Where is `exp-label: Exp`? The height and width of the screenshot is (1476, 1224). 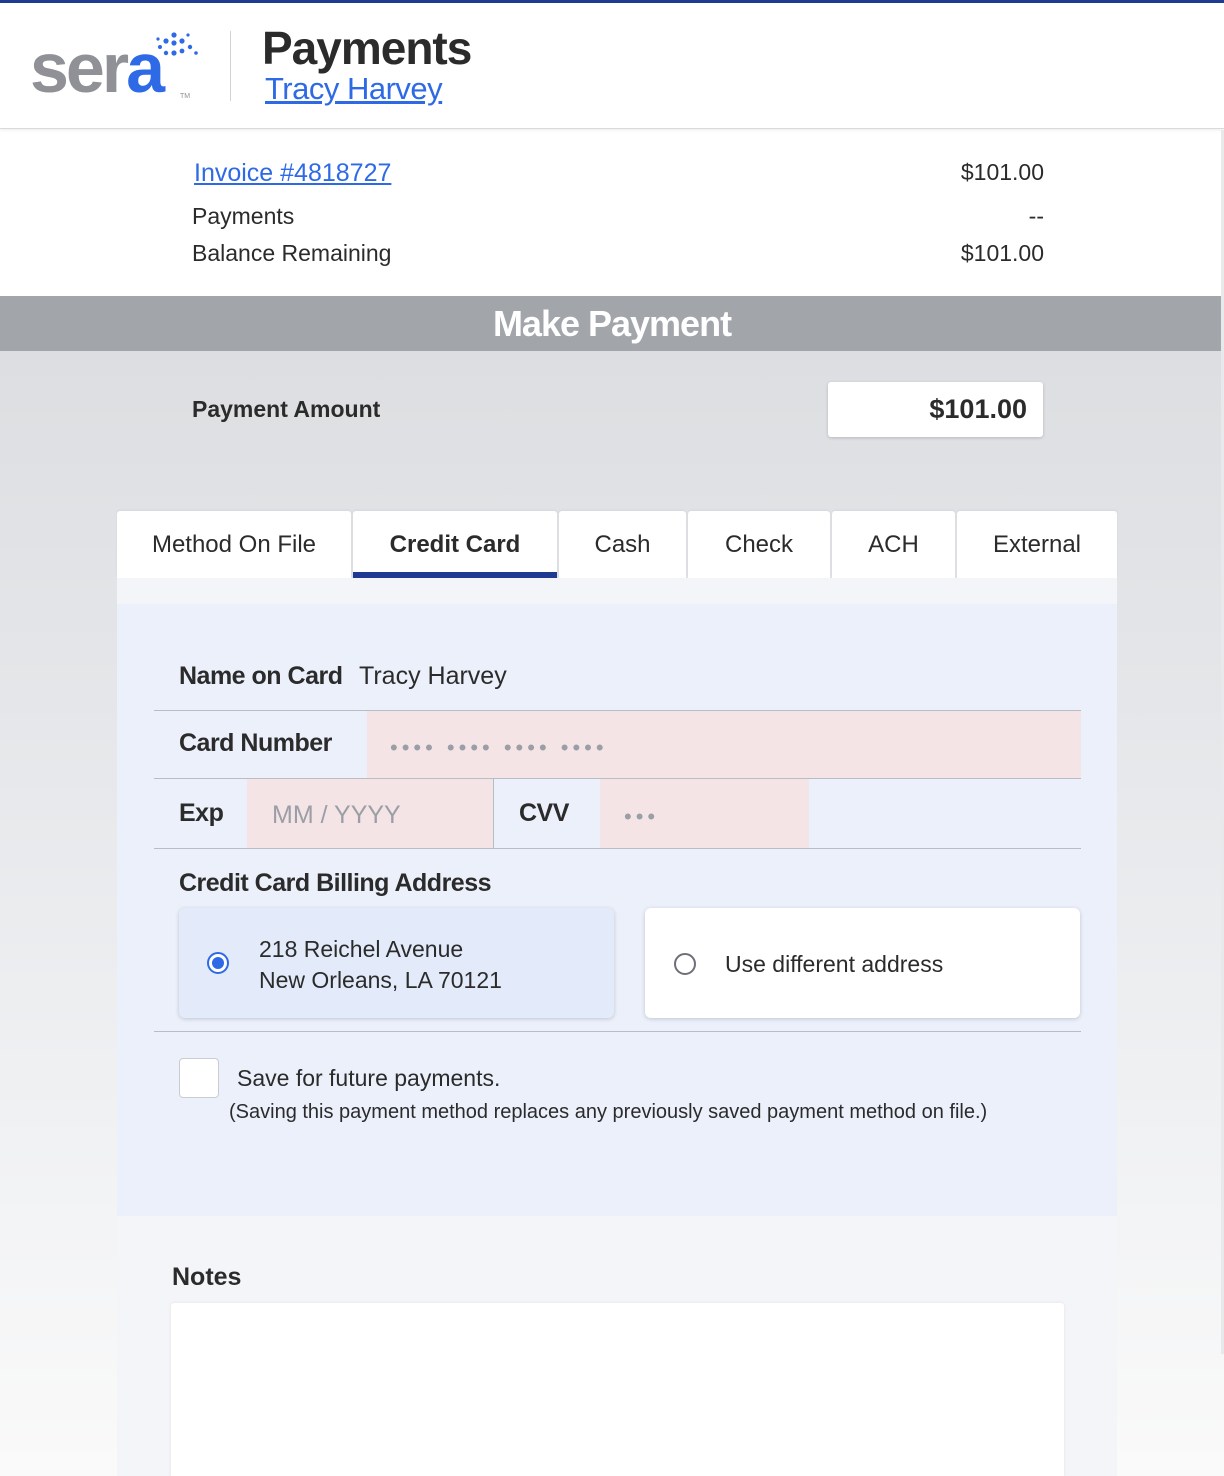
exp-label: Exp is located at coordinates (201, 813).